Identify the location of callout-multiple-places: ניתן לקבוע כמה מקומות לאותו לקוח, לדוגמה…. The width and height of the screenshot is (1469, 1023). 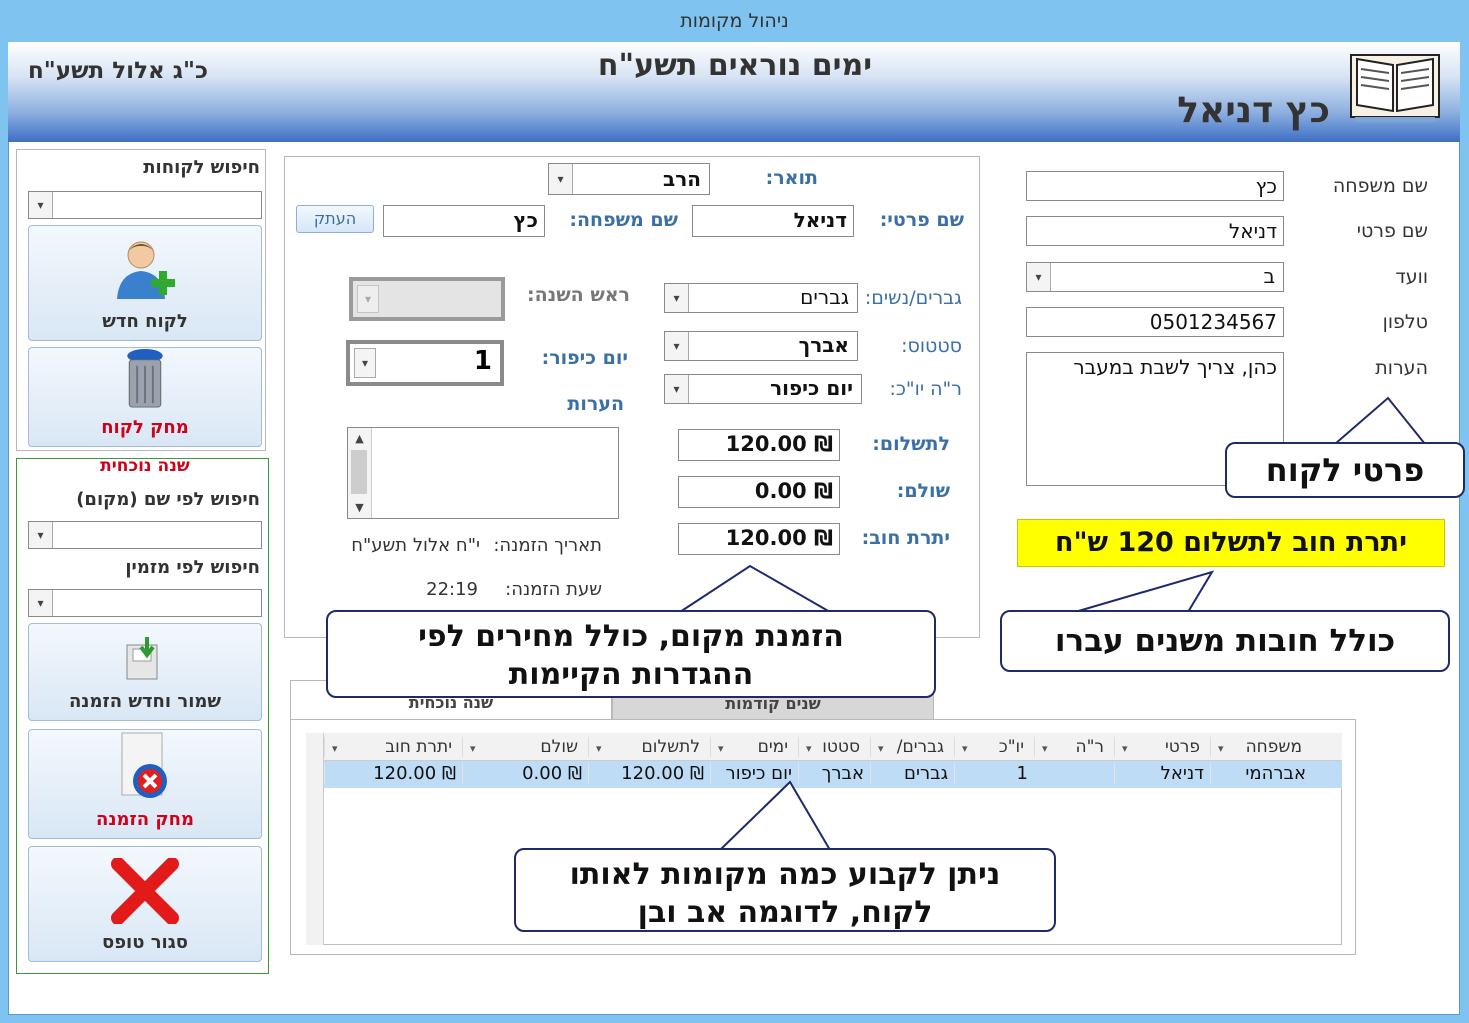
(785, 890).